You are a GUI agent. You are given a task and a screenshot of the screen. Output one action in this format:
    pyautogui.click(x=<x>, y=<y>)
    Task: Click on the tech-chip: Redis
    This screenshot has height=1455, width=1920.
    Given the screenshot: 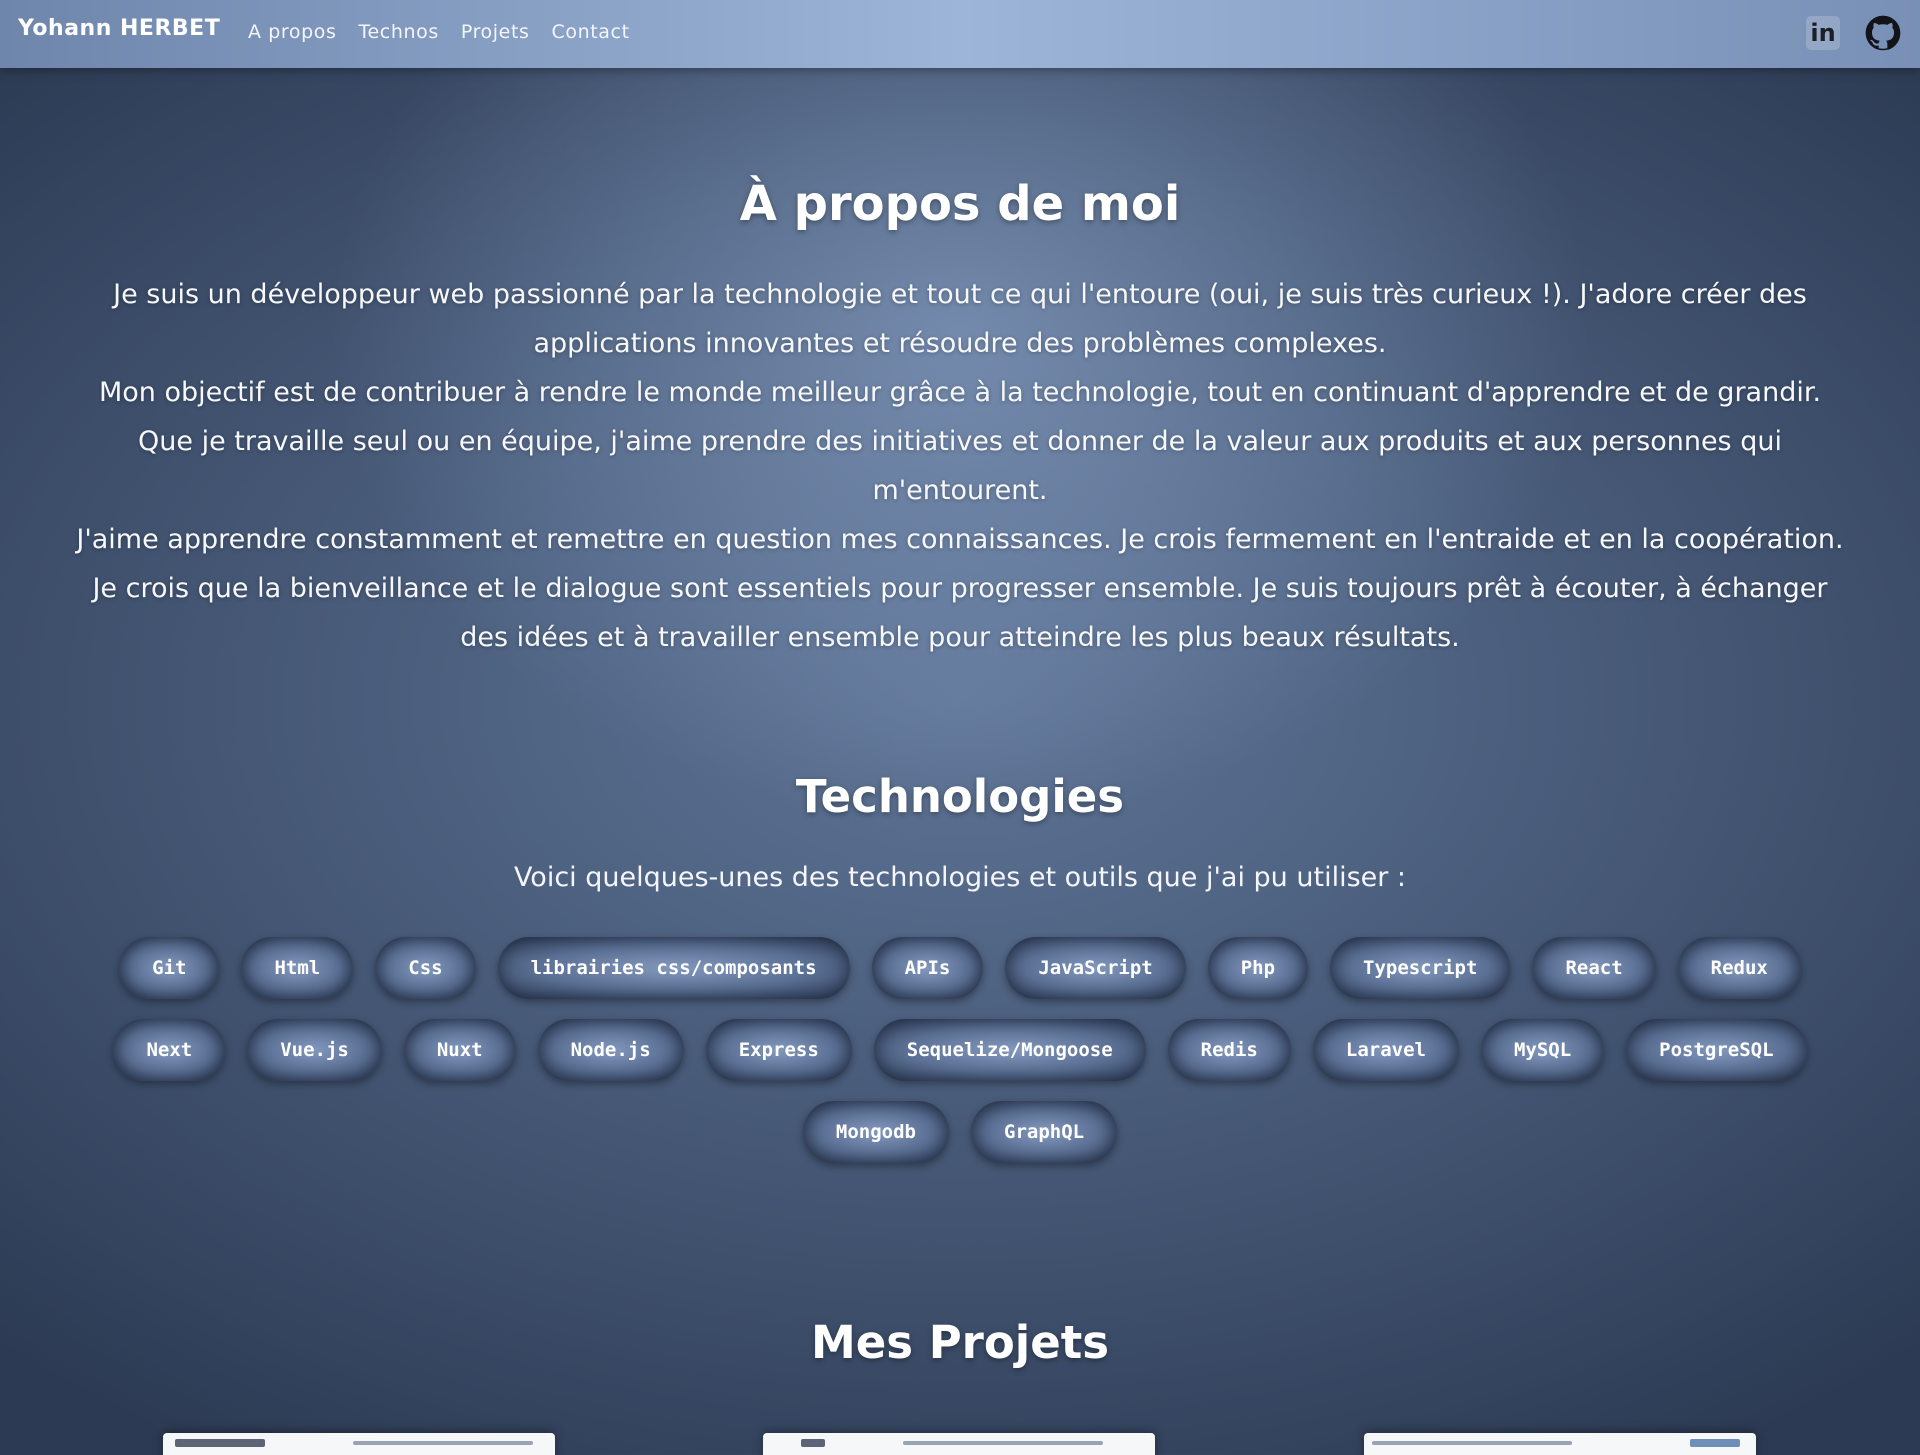 What is the action you would take?
    pyautogui.click(x=1229, y=1050)
    